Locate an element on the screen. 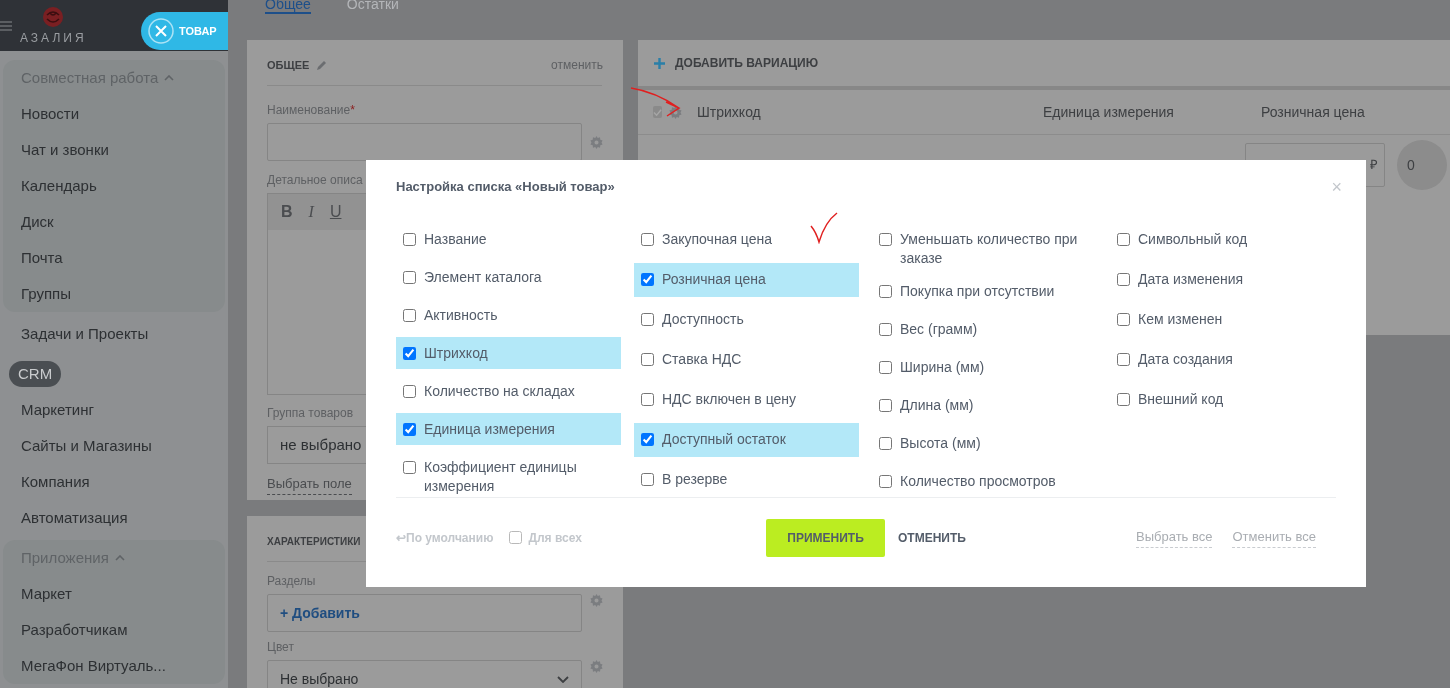  card-title: ХАРАКТЕРИСТИКИ is located at coordinates (314, 541).